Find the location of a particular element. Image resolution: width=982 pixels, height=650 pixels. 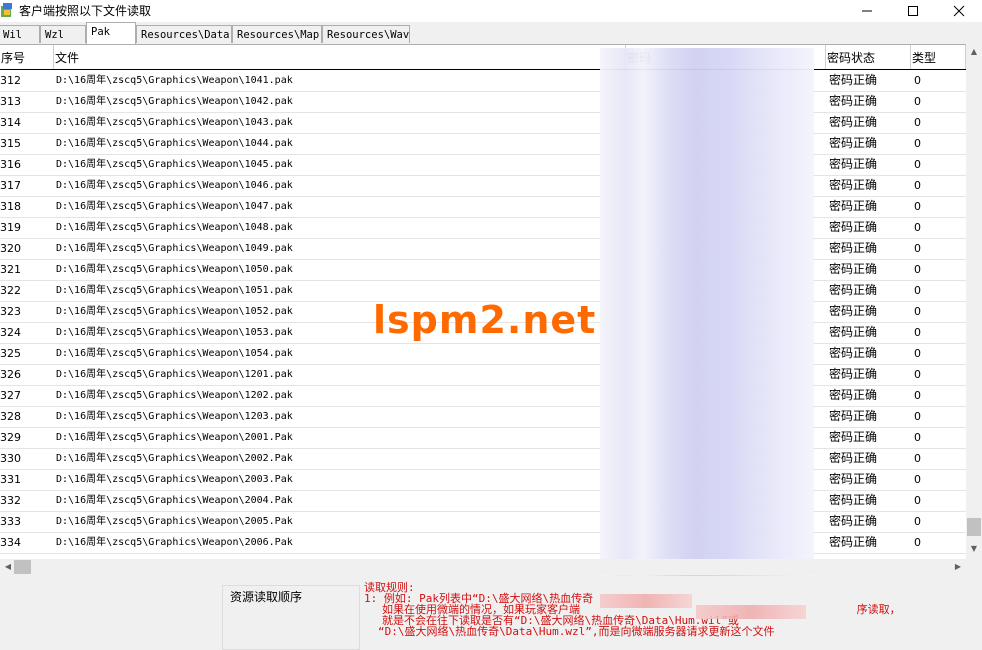

row-file-path: D:\16周年\zscq5\Graphics\Weapon\1046.pak is located at coordinates (174, 185).